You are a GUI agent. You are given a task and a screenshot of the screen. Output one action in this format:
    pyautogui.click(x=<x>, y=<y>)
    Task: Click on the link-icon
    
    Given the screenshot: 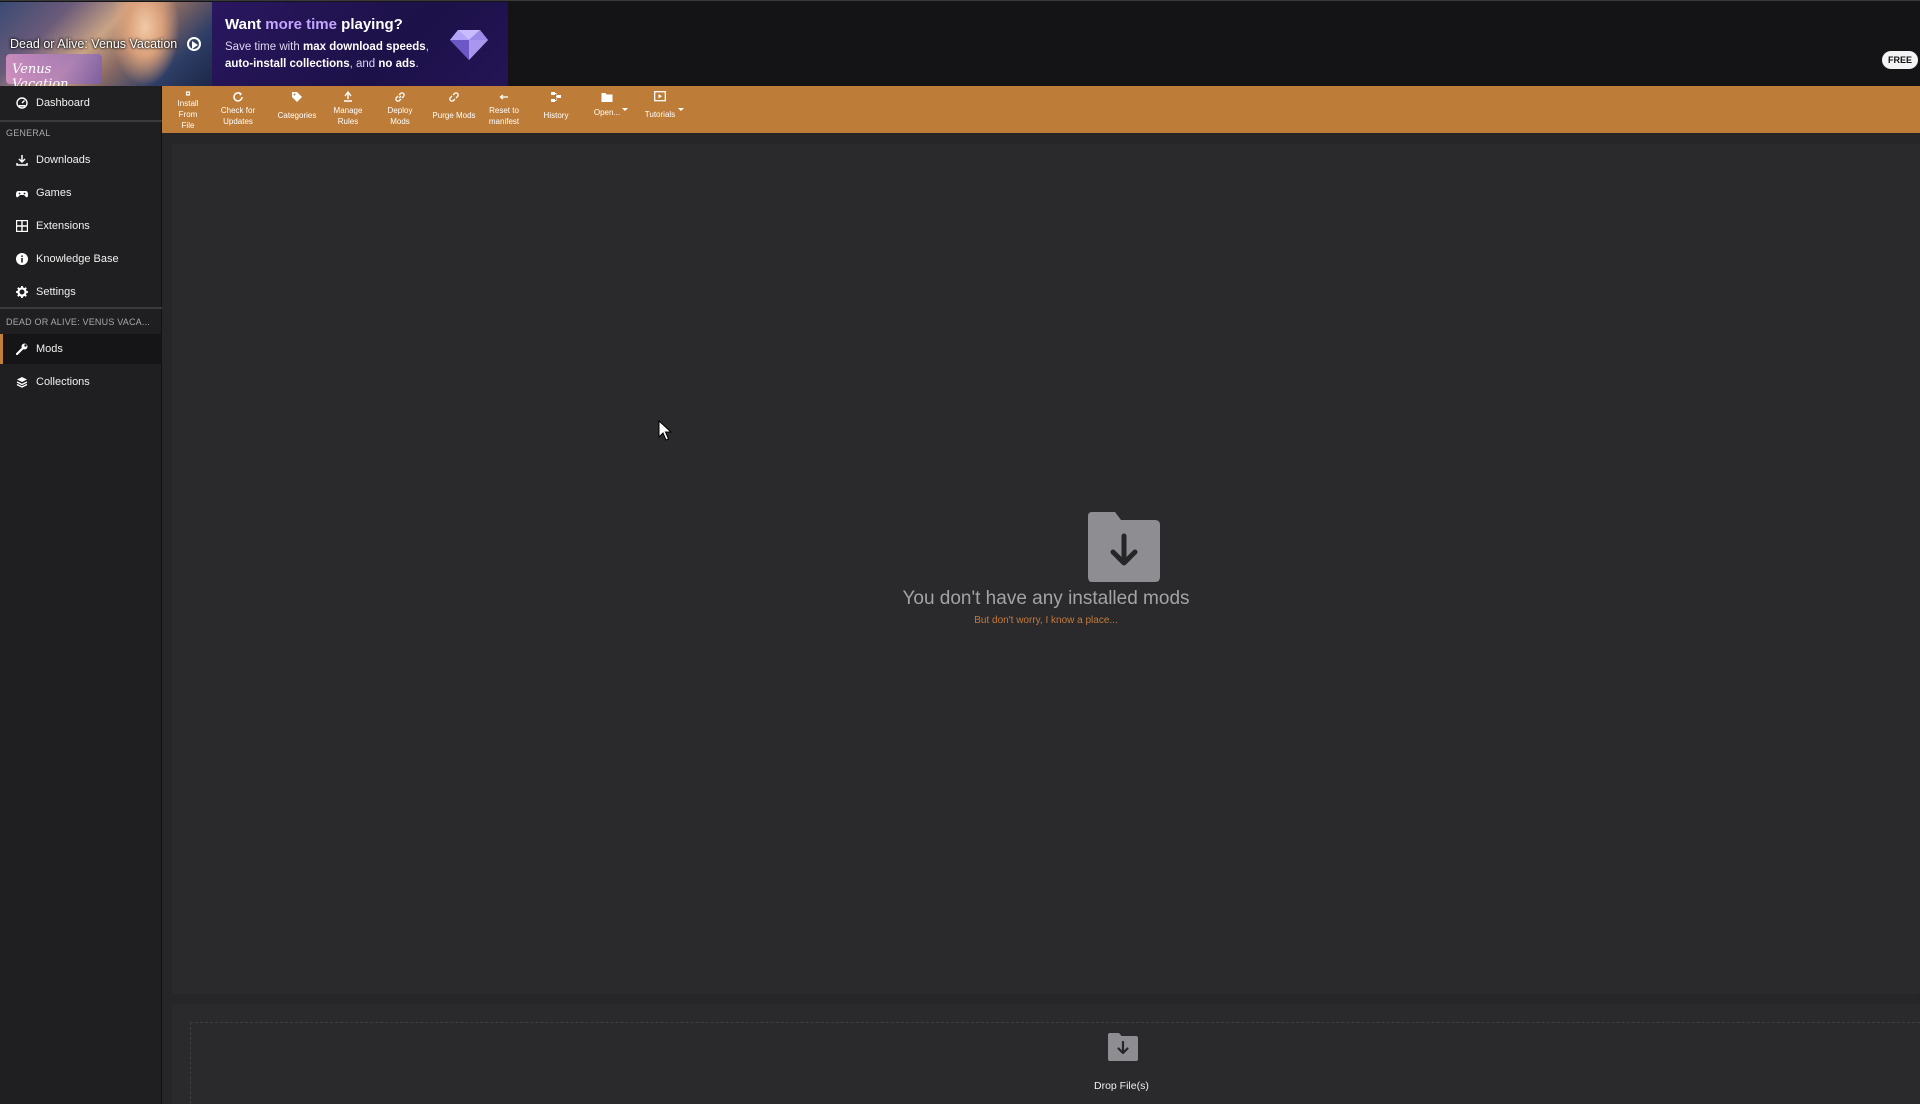 What is the action you would take?
    pyautogui.click(x=400, y=97)
    